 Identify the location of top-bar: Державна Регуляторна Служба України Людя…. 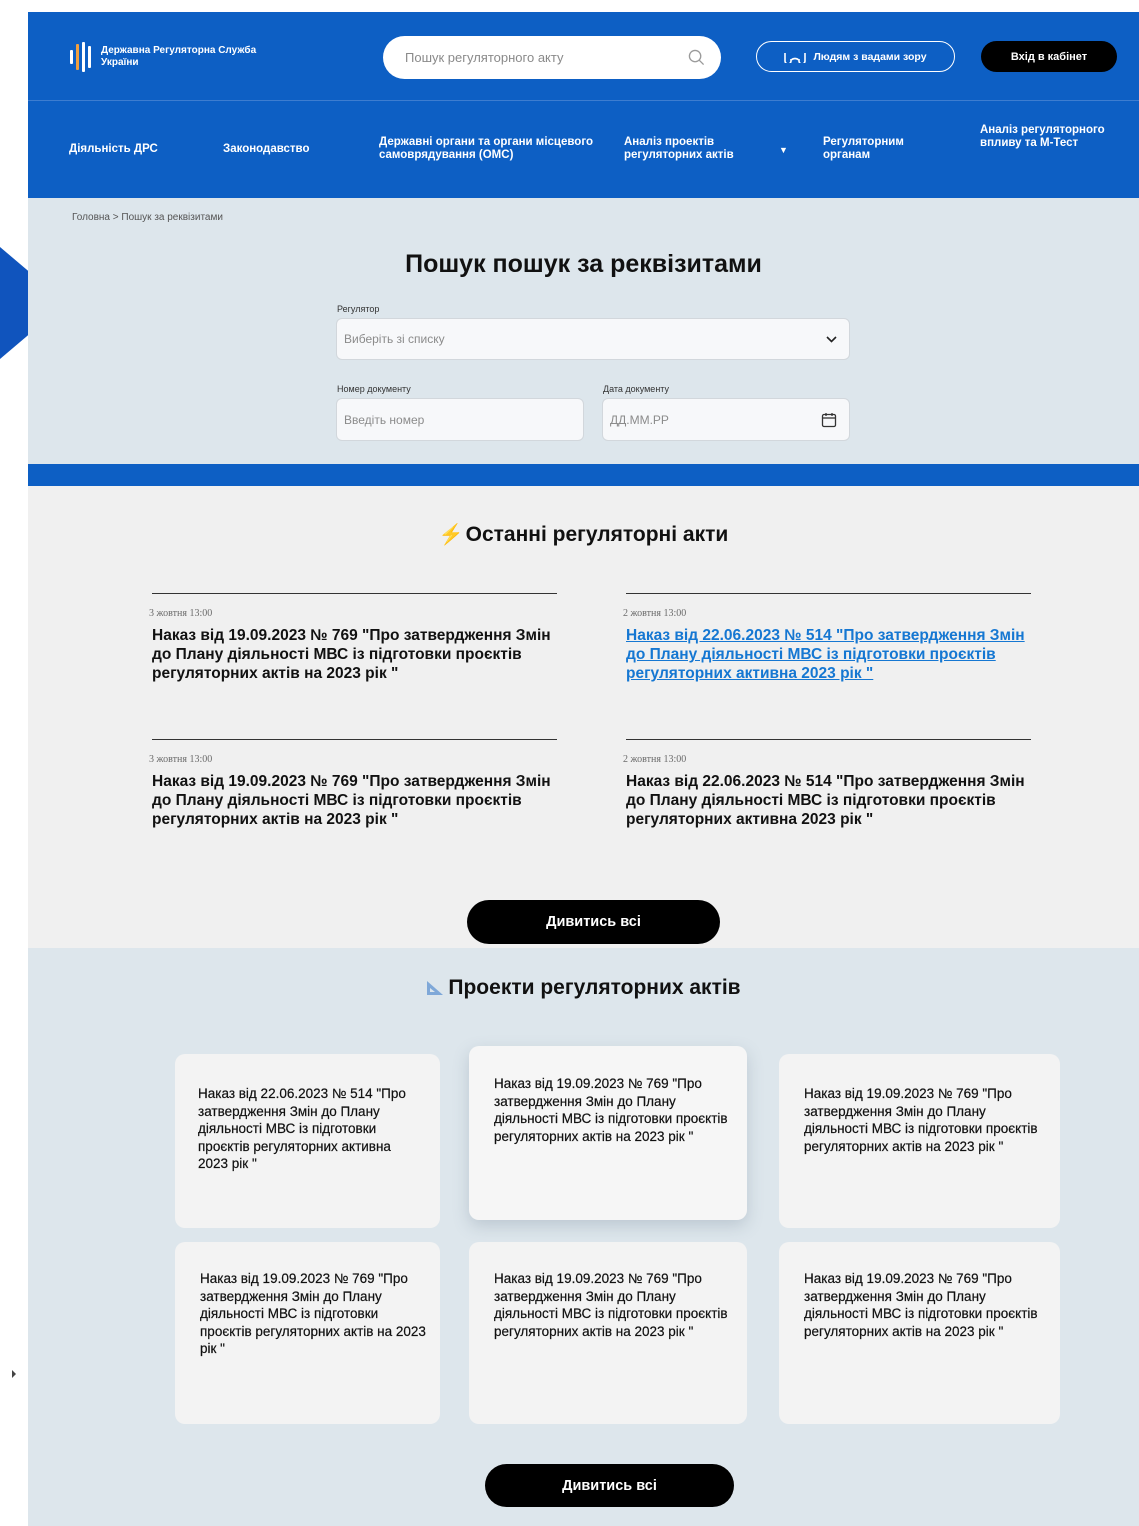
(583, 56).